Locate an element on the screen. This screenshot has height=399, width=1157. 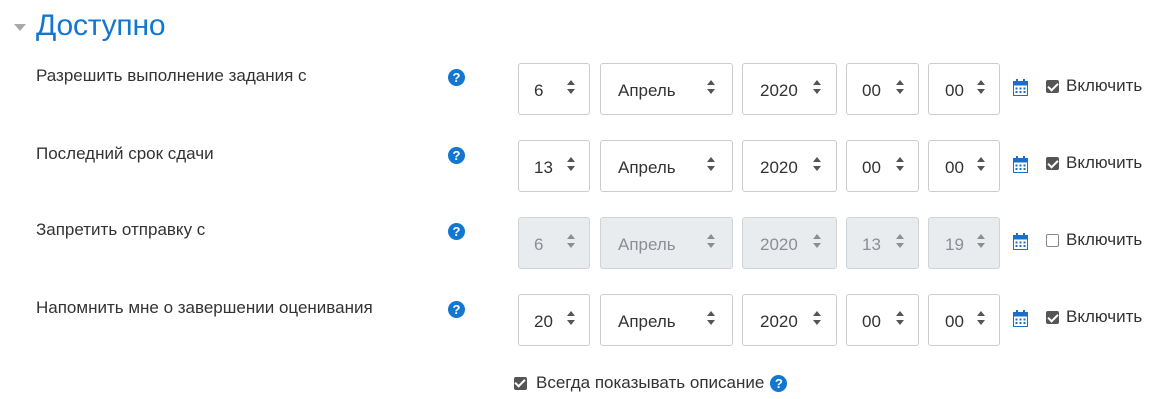
always-show-description: Всегда показывать описание ? is located at coordinates (651, 383).